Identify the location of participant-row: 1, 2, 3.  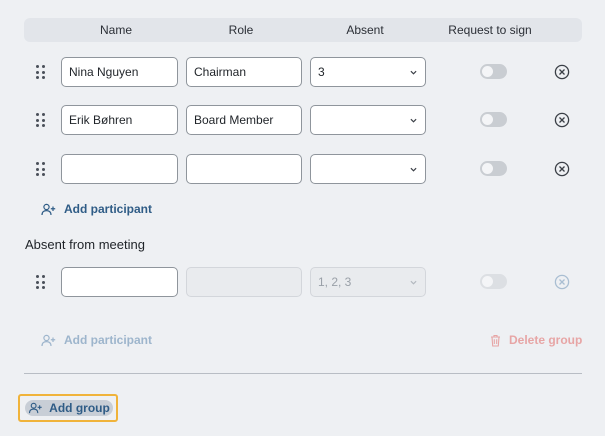
(302, 282).